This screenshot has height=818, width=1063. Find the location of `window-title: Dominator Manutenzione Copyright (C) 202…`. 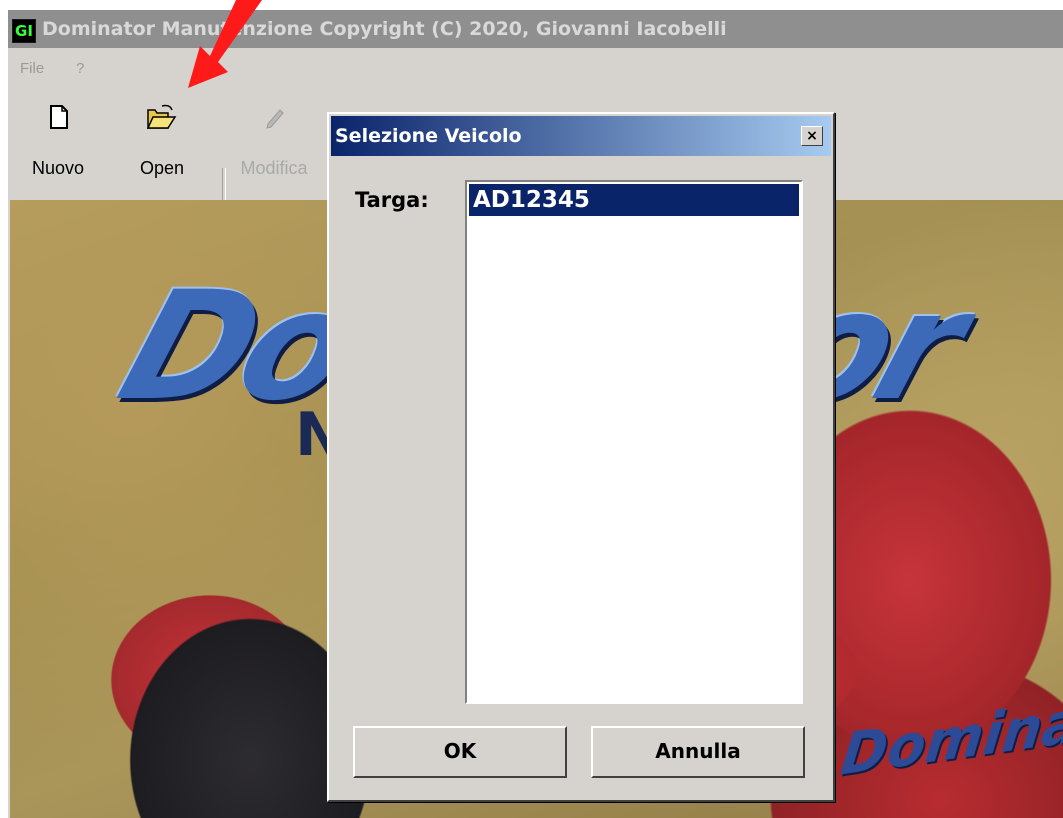

window-title: Dominator Manutenzione Copyright (C) 202… is located at coordinates (384, 29).